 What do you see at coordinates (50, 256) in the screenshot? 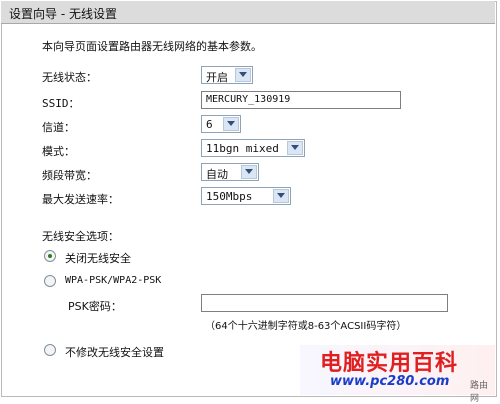
I see `radio-disable-security` at bounding box center [50, 256].